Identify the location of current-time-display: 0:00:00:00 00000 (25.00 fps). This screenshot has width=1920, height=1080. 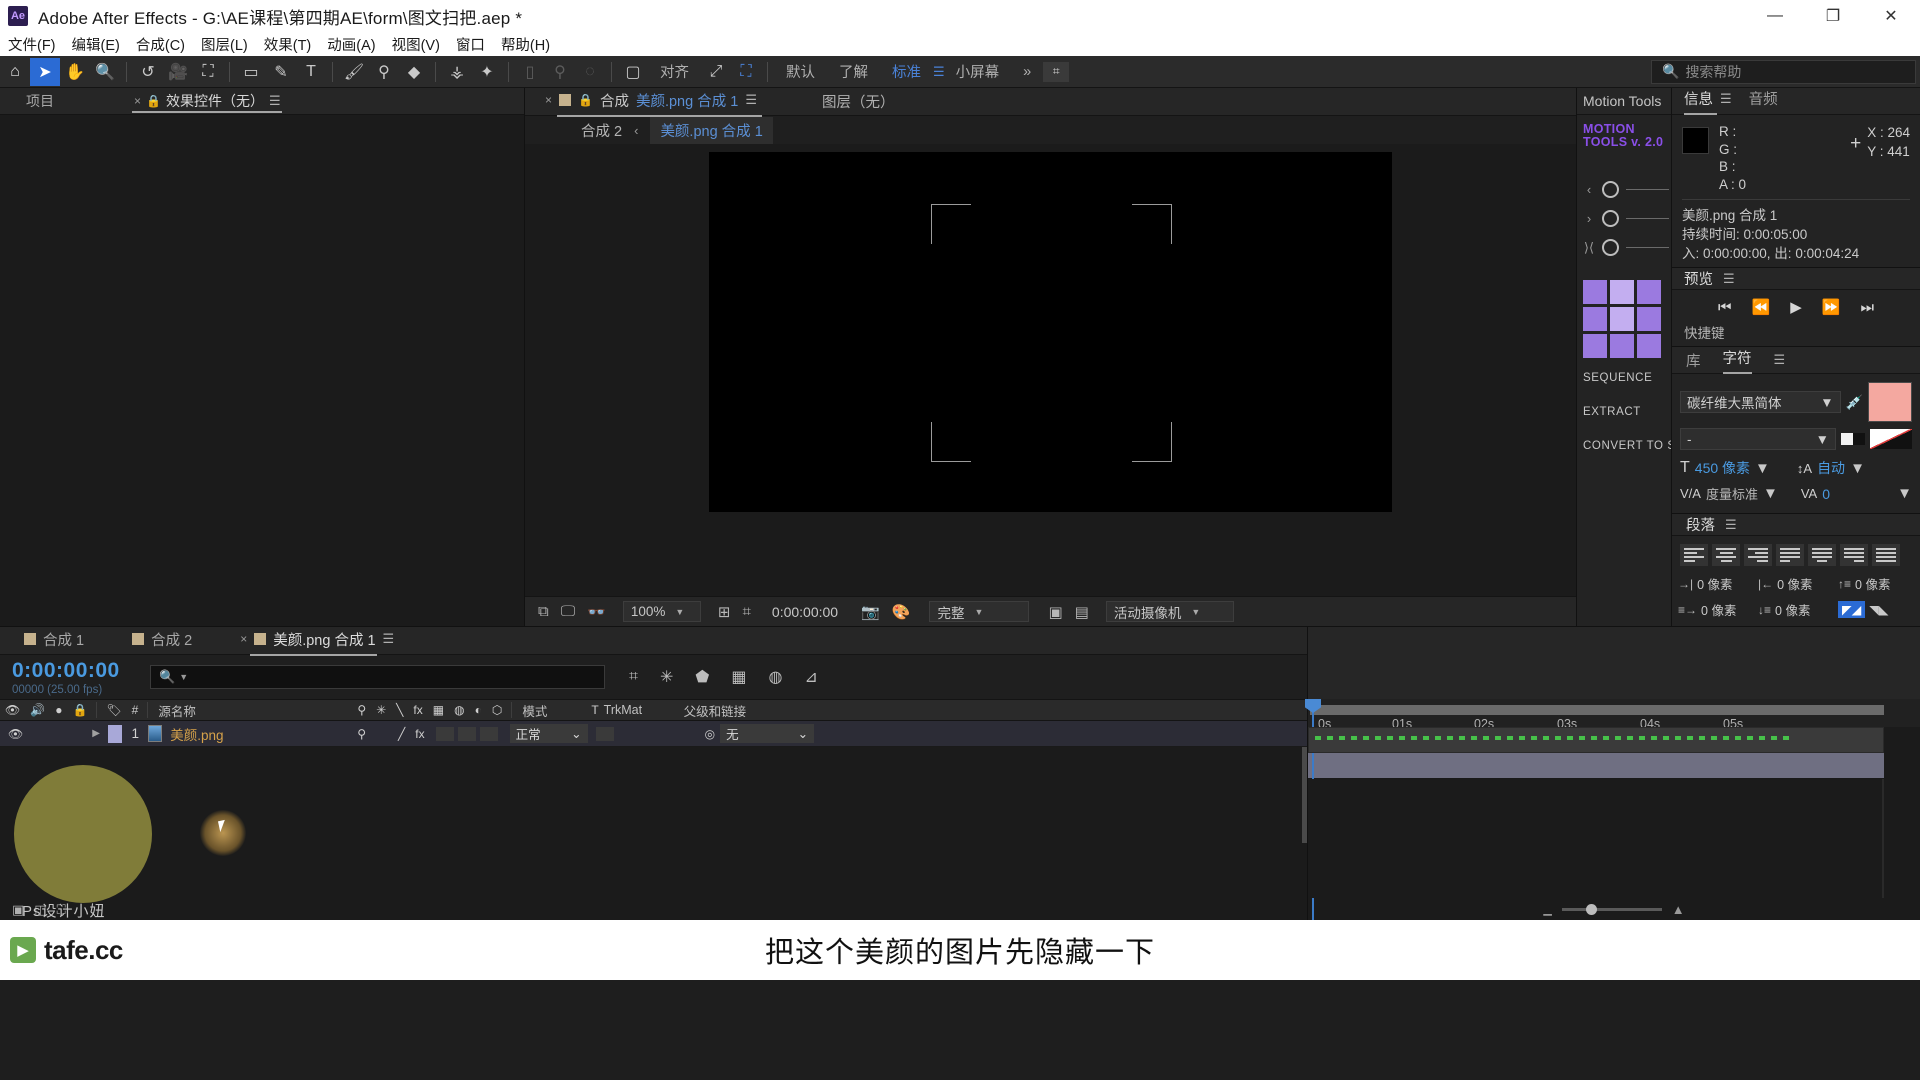
(75, 677).